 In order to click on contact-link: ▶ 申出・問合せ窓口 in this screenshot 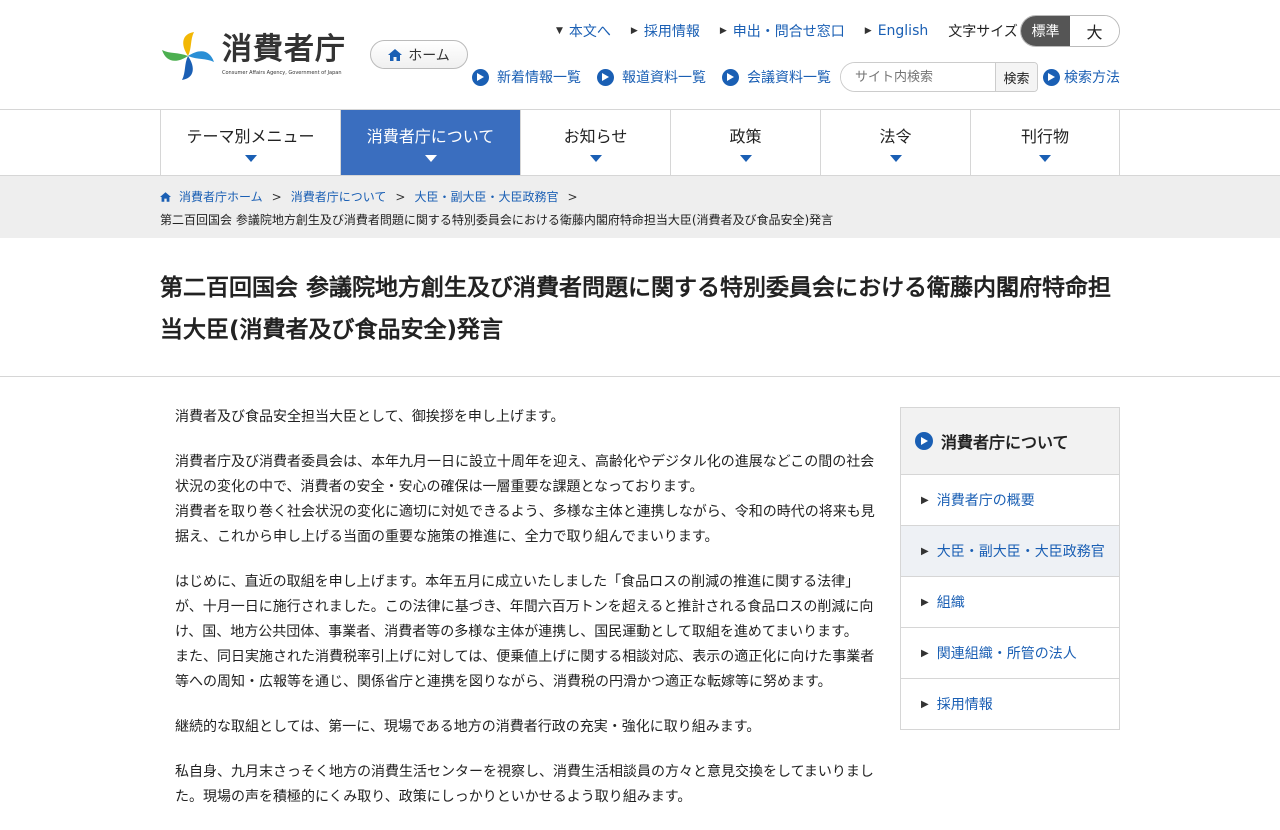, I will do `click(782, 31)`.